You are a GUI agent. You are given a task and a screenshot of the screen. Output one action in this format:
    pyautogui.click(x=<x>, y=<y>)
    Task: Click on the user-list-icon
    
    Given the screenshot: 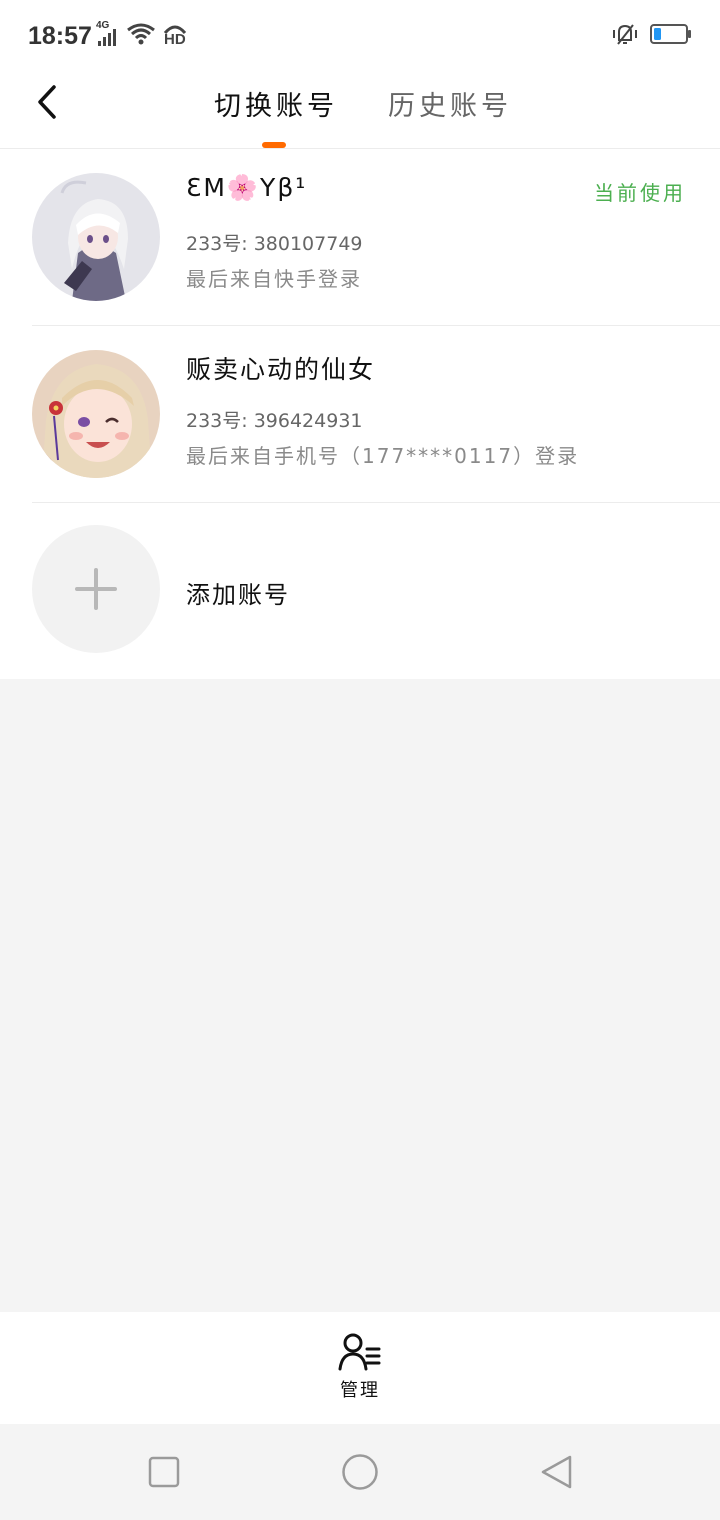 What is the action you would take?
    pyautogui.click(x=359, y=1352)
    